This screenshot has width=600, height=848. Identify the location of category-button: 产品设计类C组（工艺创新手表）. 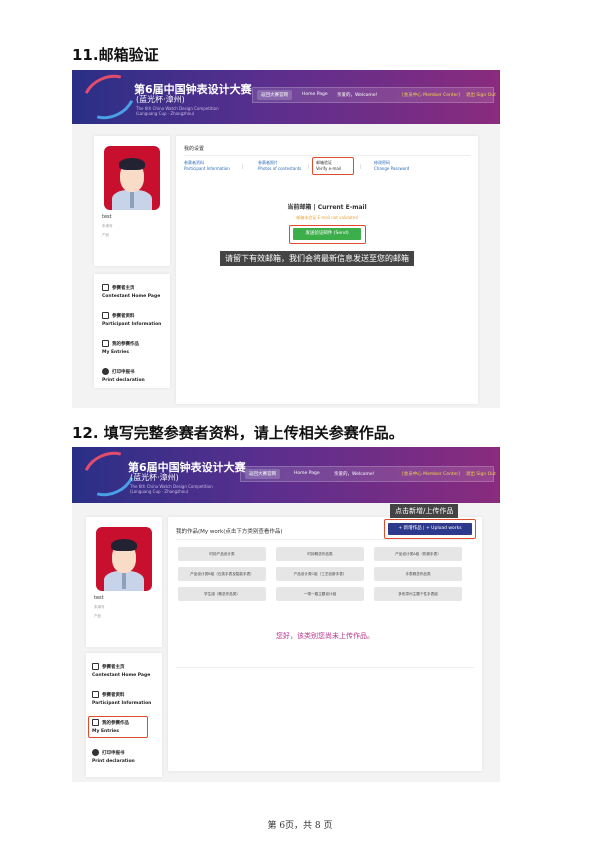
(320, 574).